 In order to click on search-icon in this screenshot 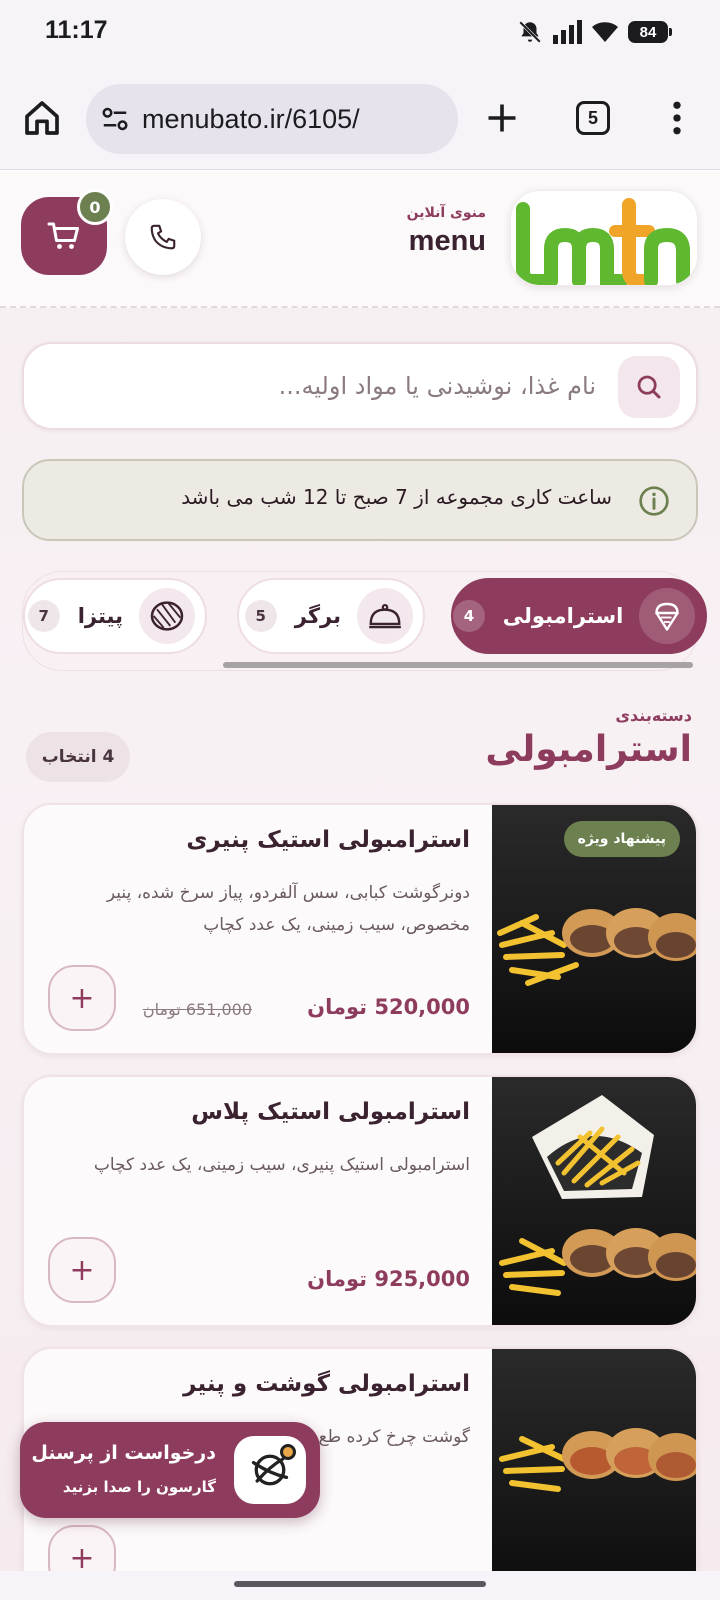, I will do `click(649, 387)`.